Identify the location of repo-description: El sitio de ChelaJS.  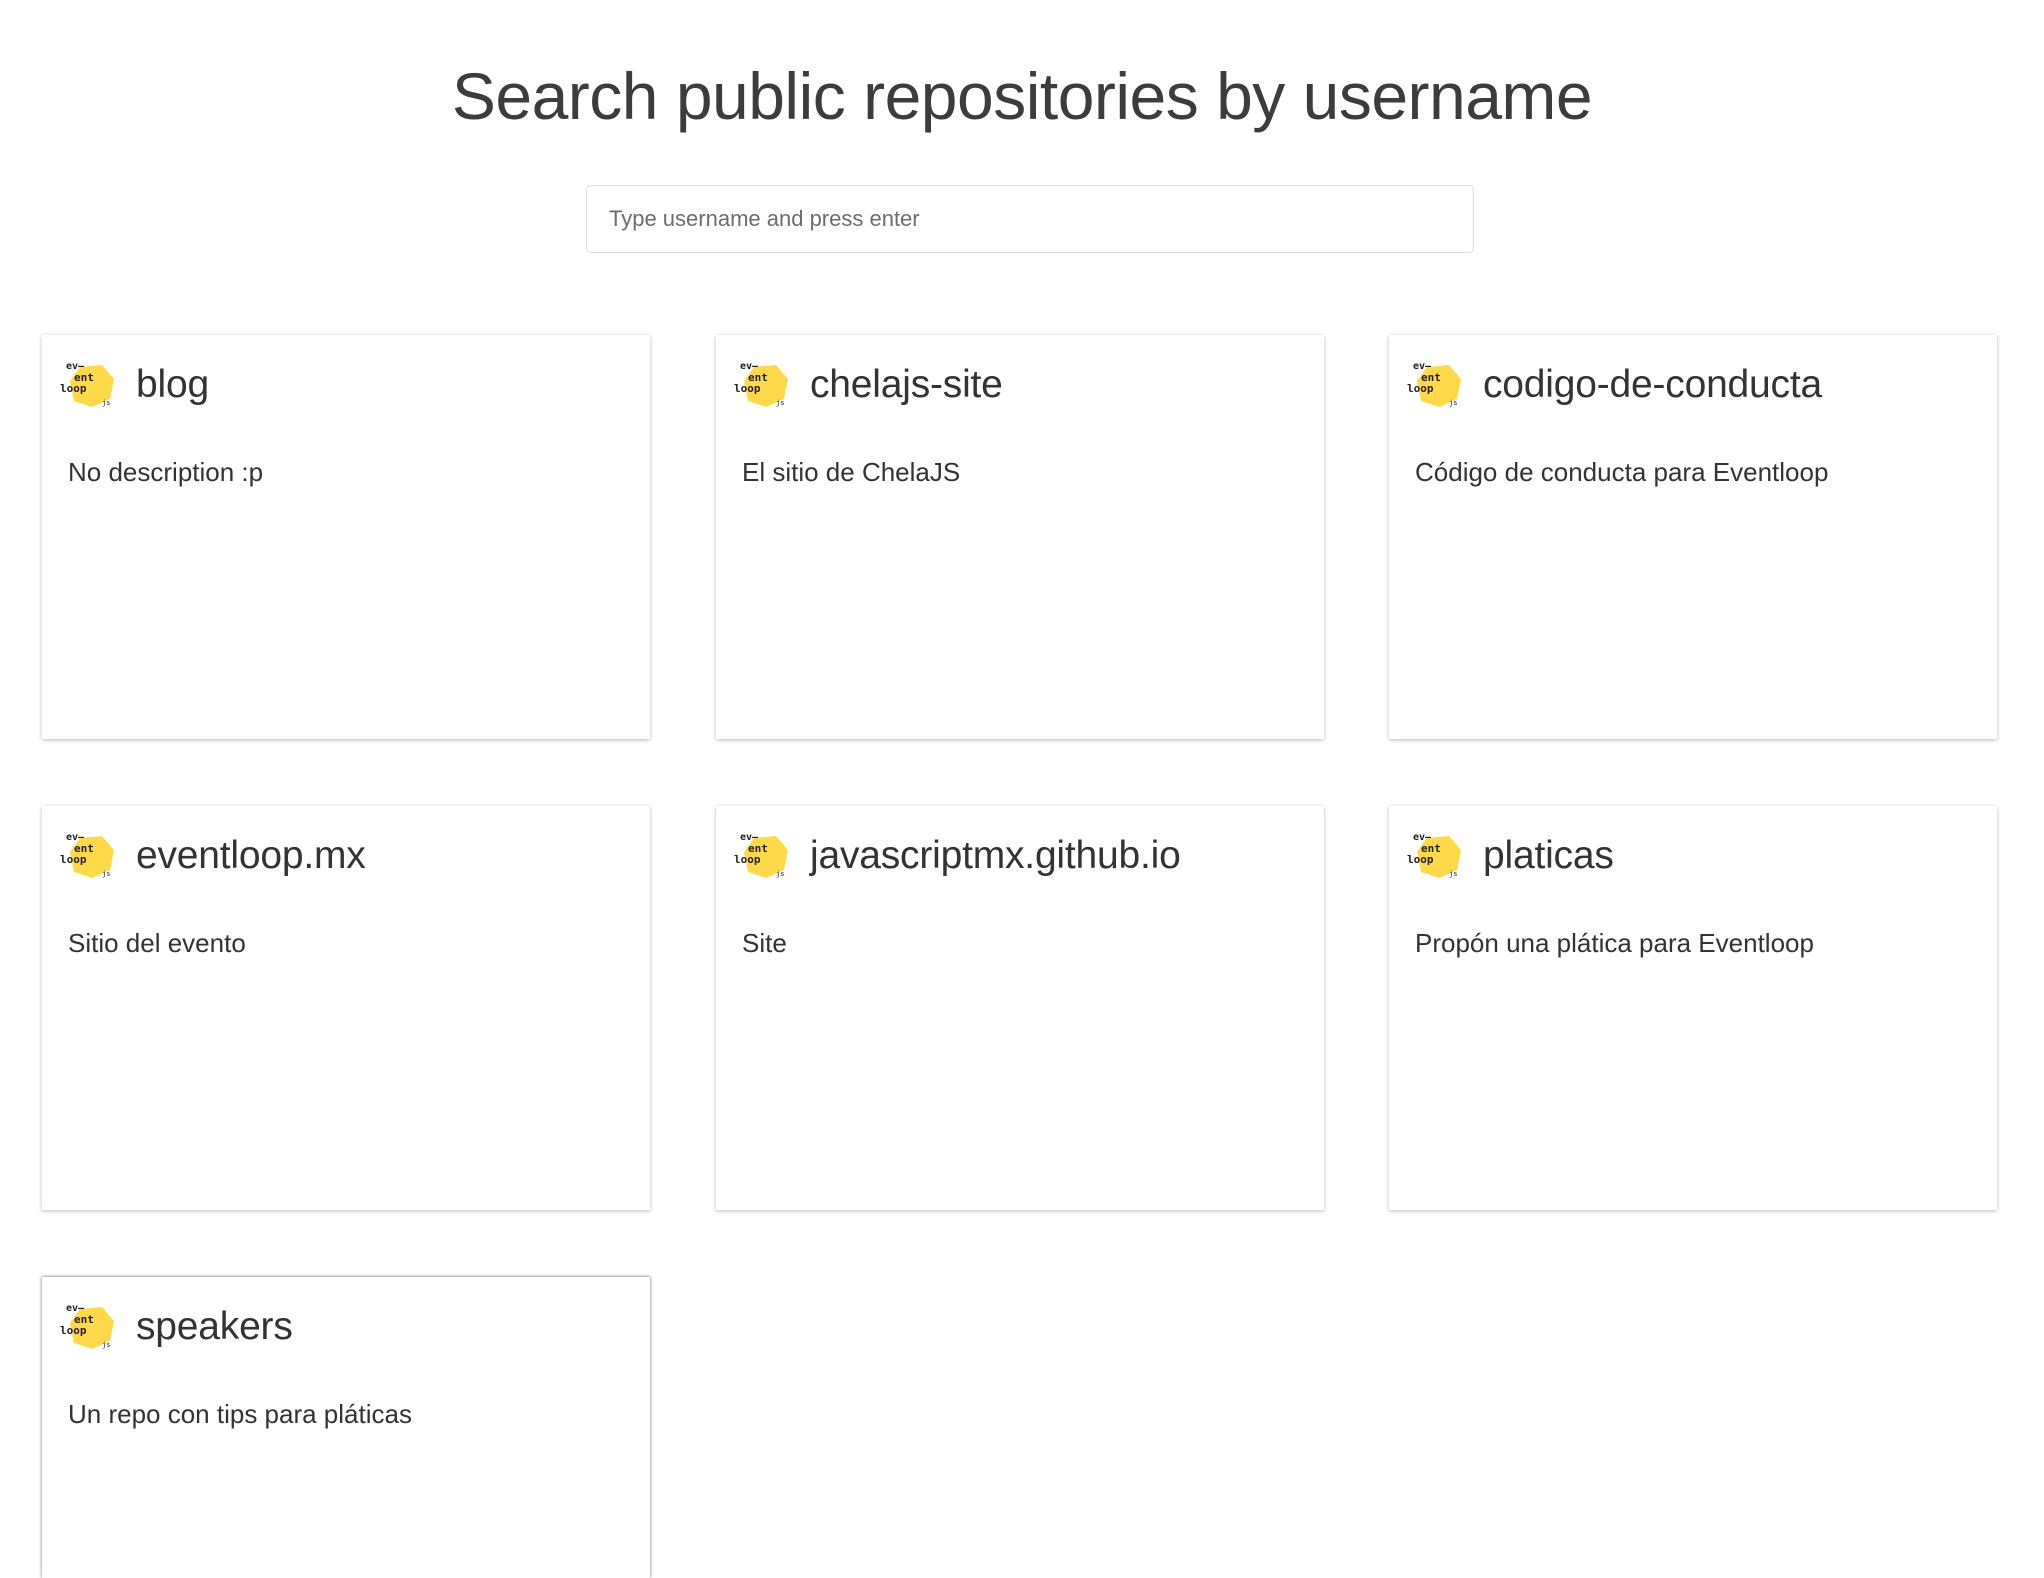
(851, 472).